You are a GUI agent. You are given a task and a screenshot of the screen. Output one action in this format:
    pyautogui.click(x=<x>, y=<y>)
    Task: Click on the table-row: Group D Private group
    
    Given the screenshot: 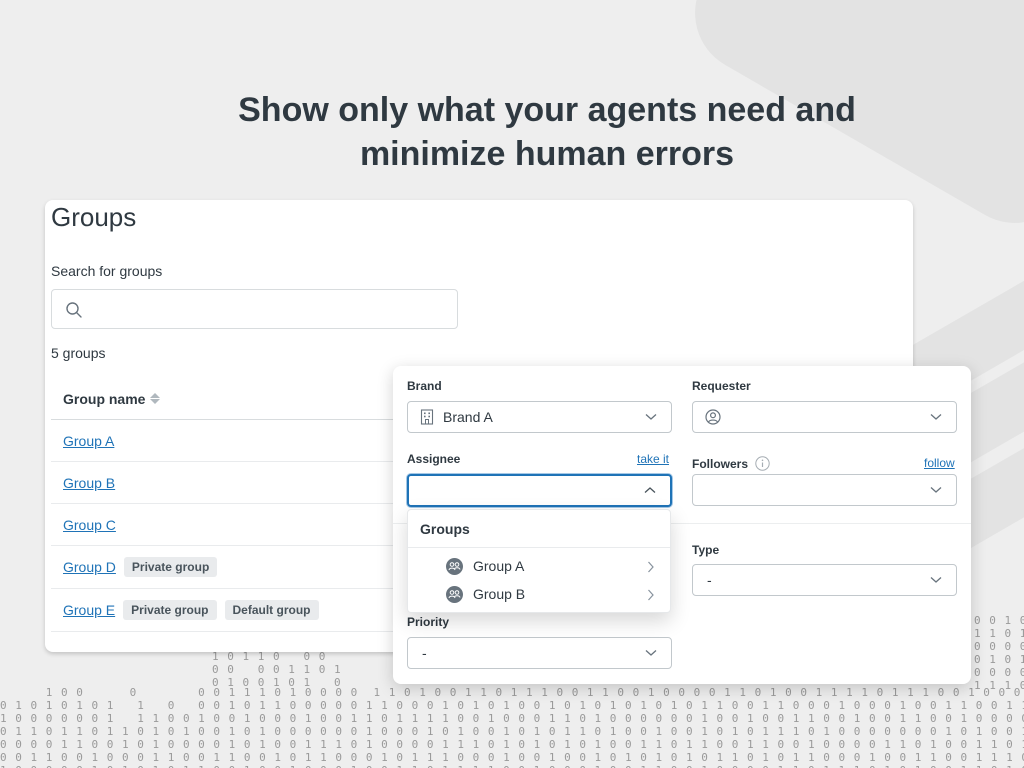 What is the action you would take?
    pyautogui.click(x=251, y=567)
    